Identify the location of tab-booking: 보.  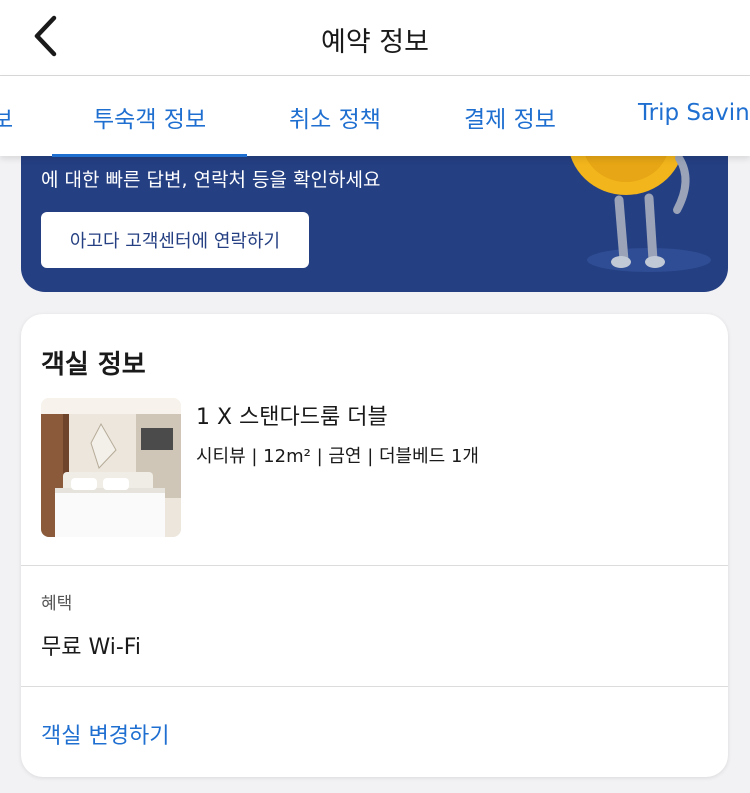
(6, 117).